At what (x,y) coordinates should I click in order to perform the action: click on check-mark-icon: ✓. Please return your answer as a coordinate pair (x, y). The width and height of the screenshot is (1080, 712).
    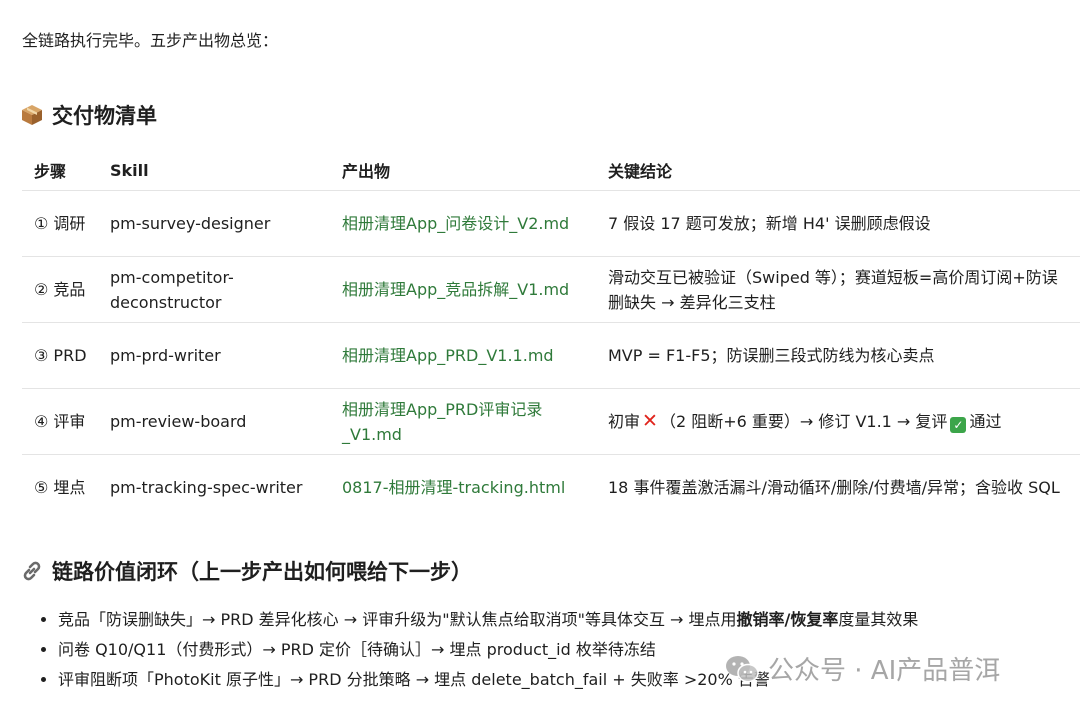
    Looking at the image, I should click on (958, 425).